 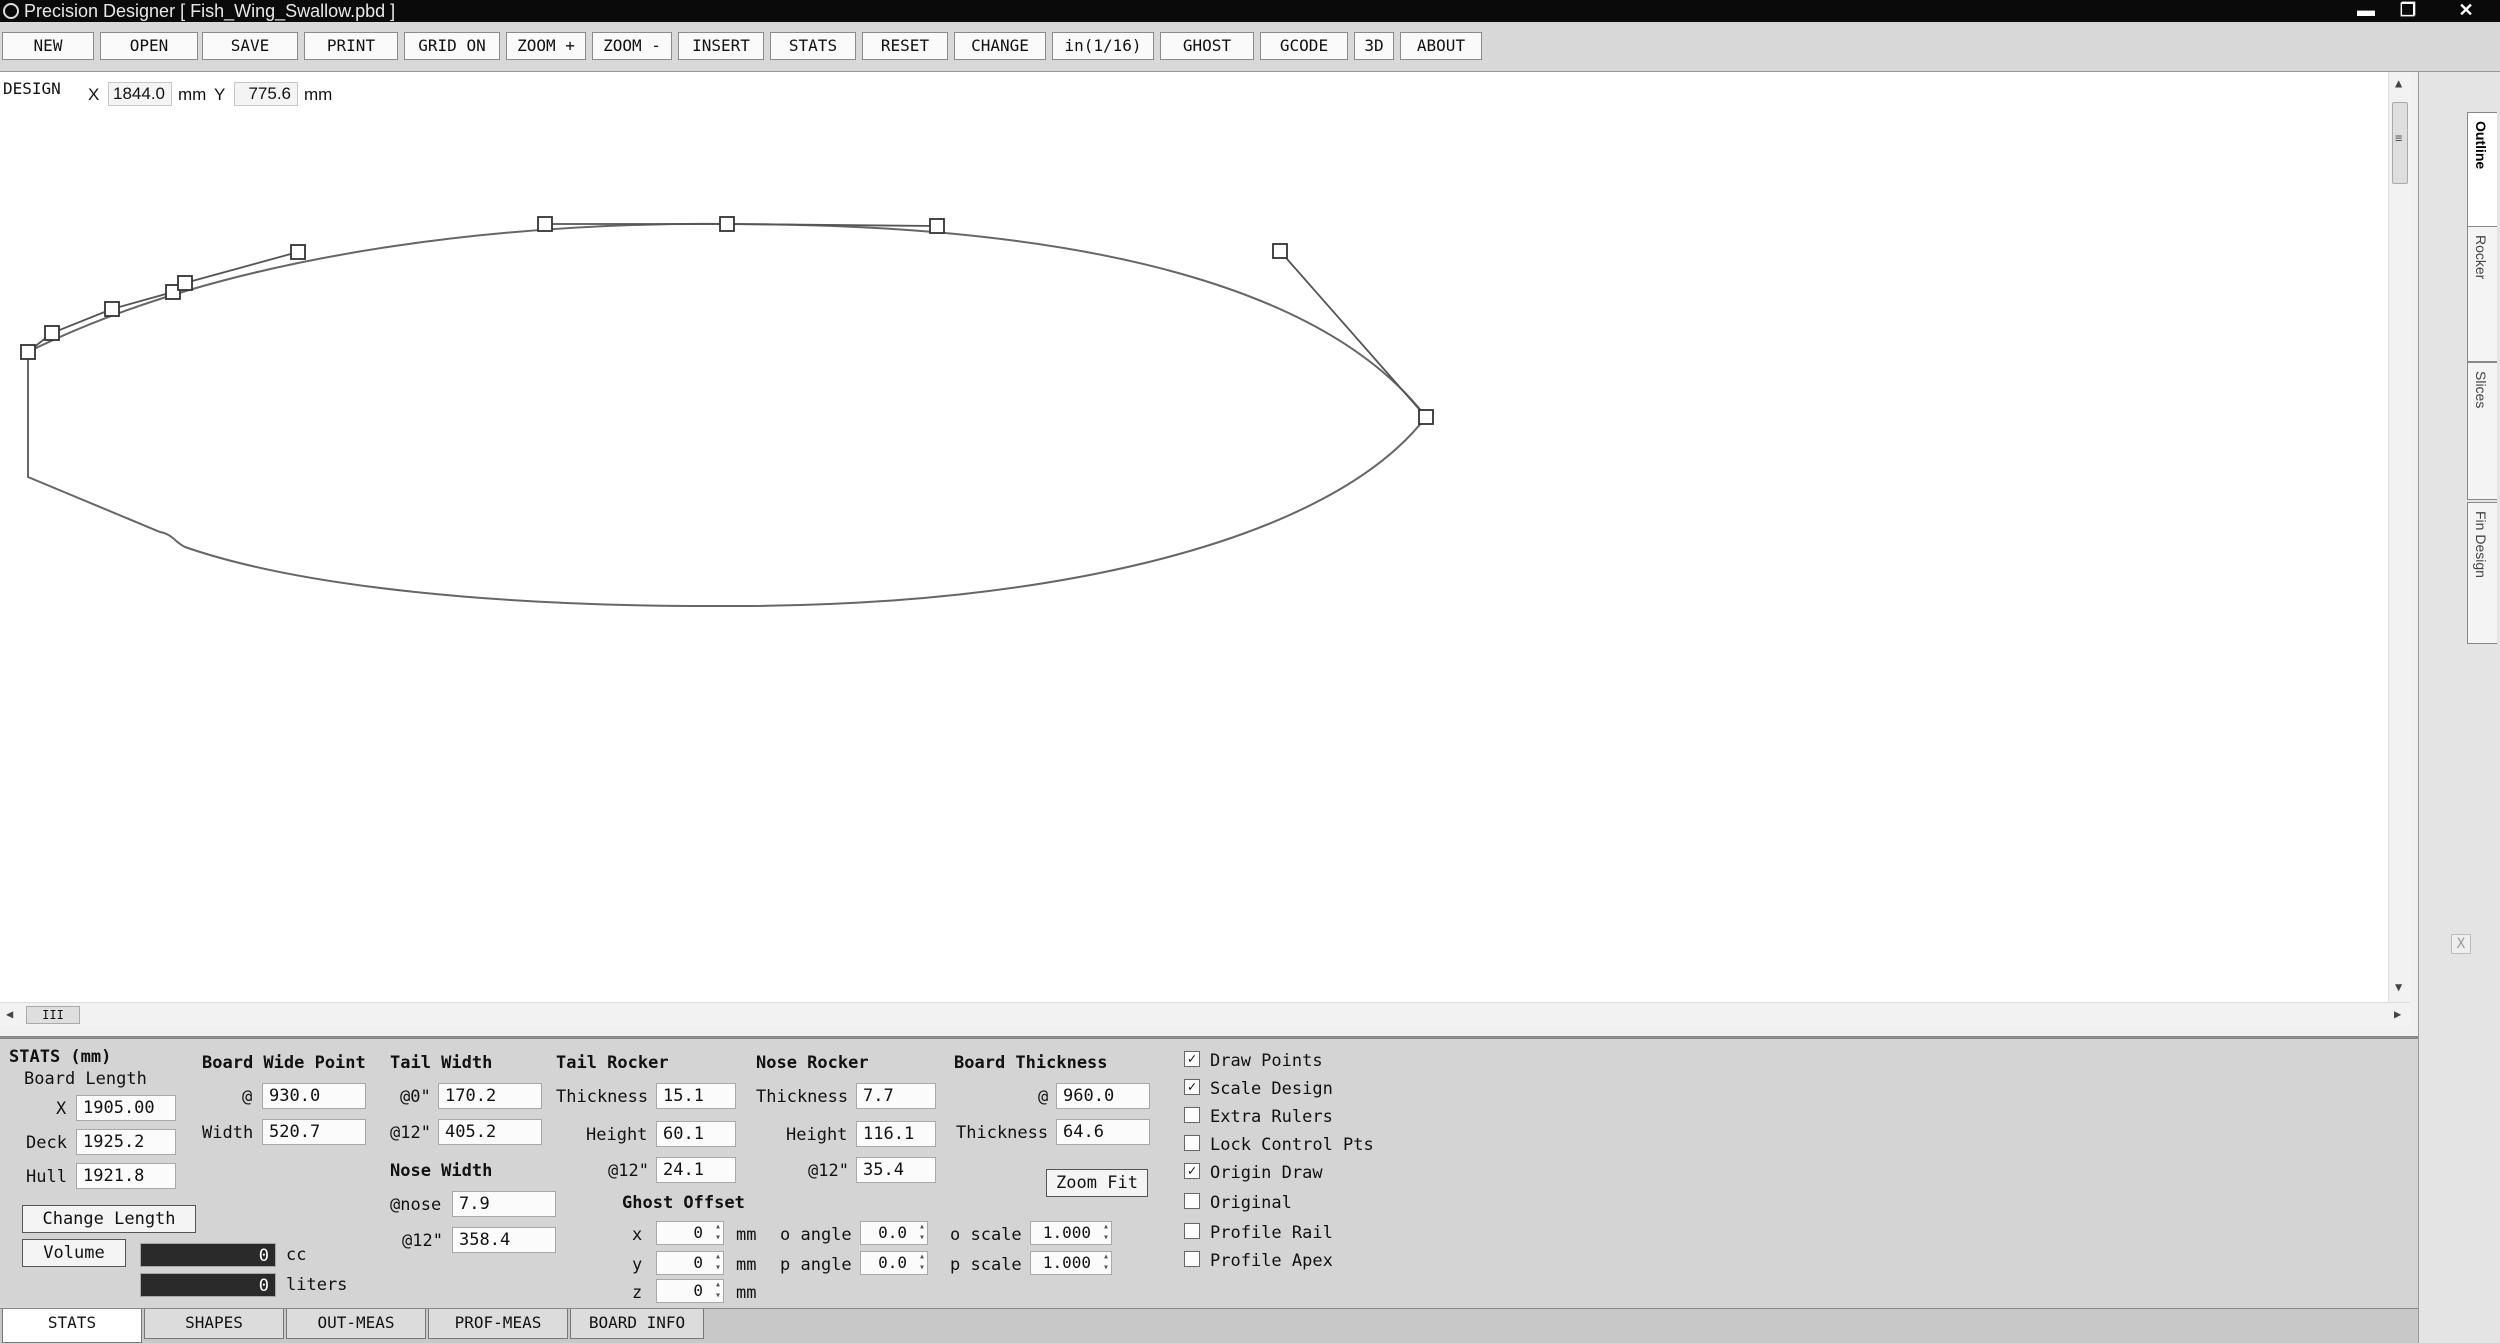 What do you see at coordinates (1192, 1143) in the screenshot?
I see `lock-control-pts-checkbox` at bounding box center [1192, 1143].